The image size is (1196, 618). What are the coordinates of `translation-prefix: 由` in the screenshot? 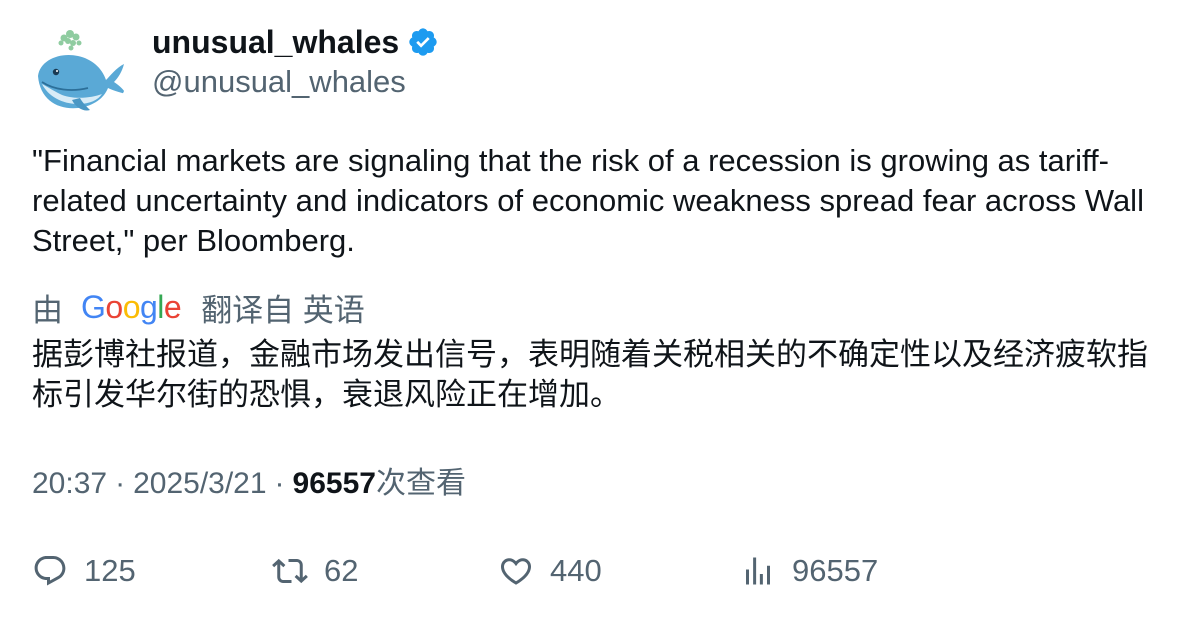 It's located at (47, 310).